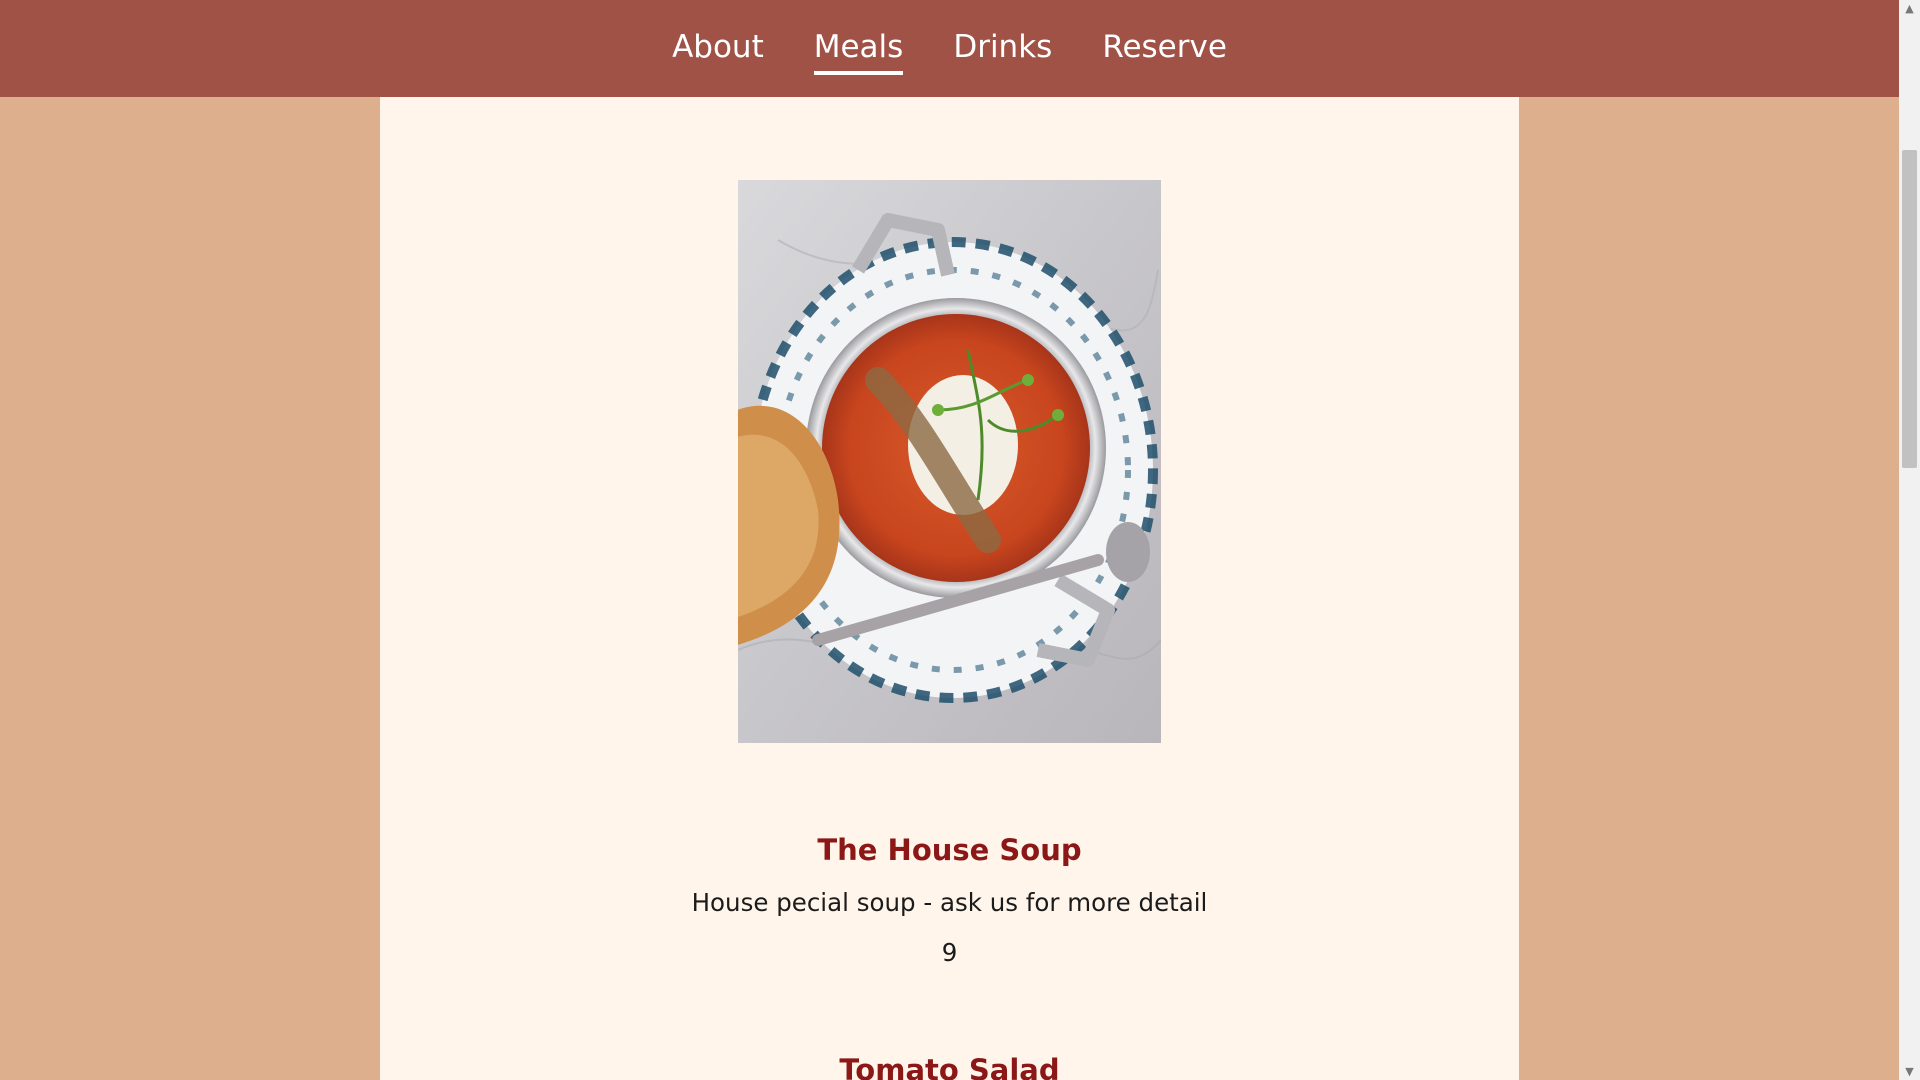 The image size is (1920, 1080). Describe the element at coordinates (1164, 49) in the screenshot. I see `nav-link-reserve: Reserve` at that location.